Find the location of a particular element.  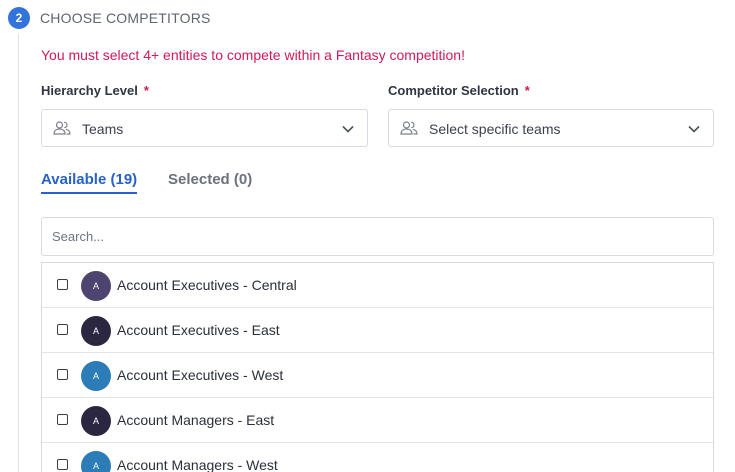

tab-available: Available (19) is located at coordinates (89, 182).